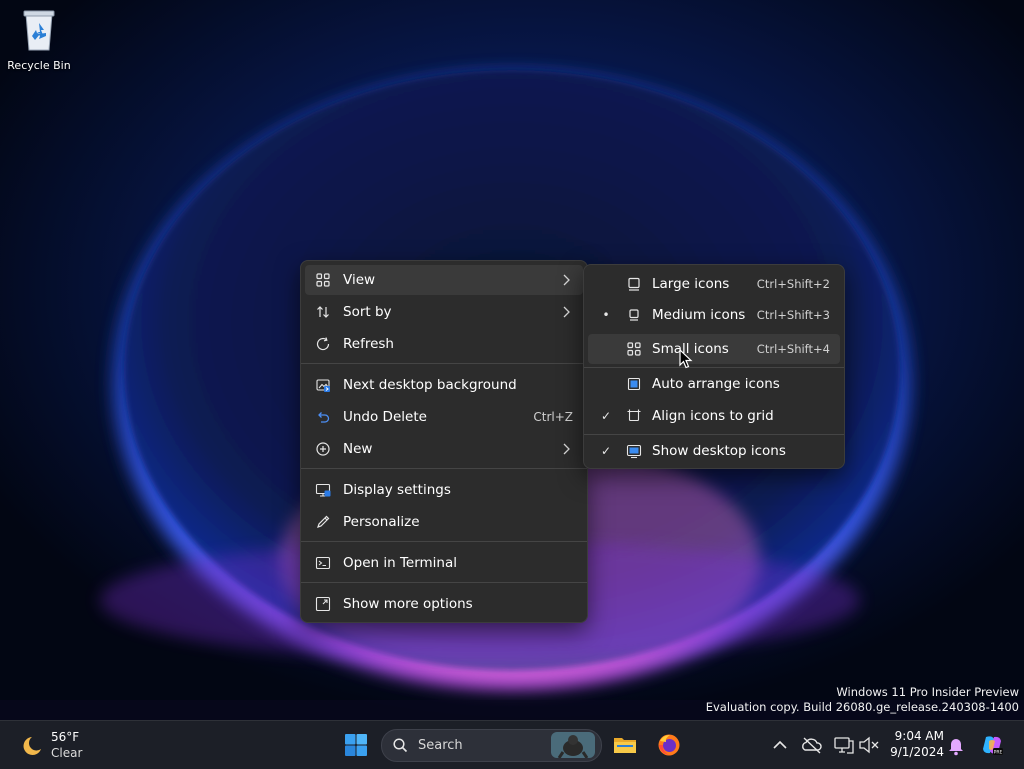  I want to click on menu-item-show-more-options: Show more options, so click(444, 604).